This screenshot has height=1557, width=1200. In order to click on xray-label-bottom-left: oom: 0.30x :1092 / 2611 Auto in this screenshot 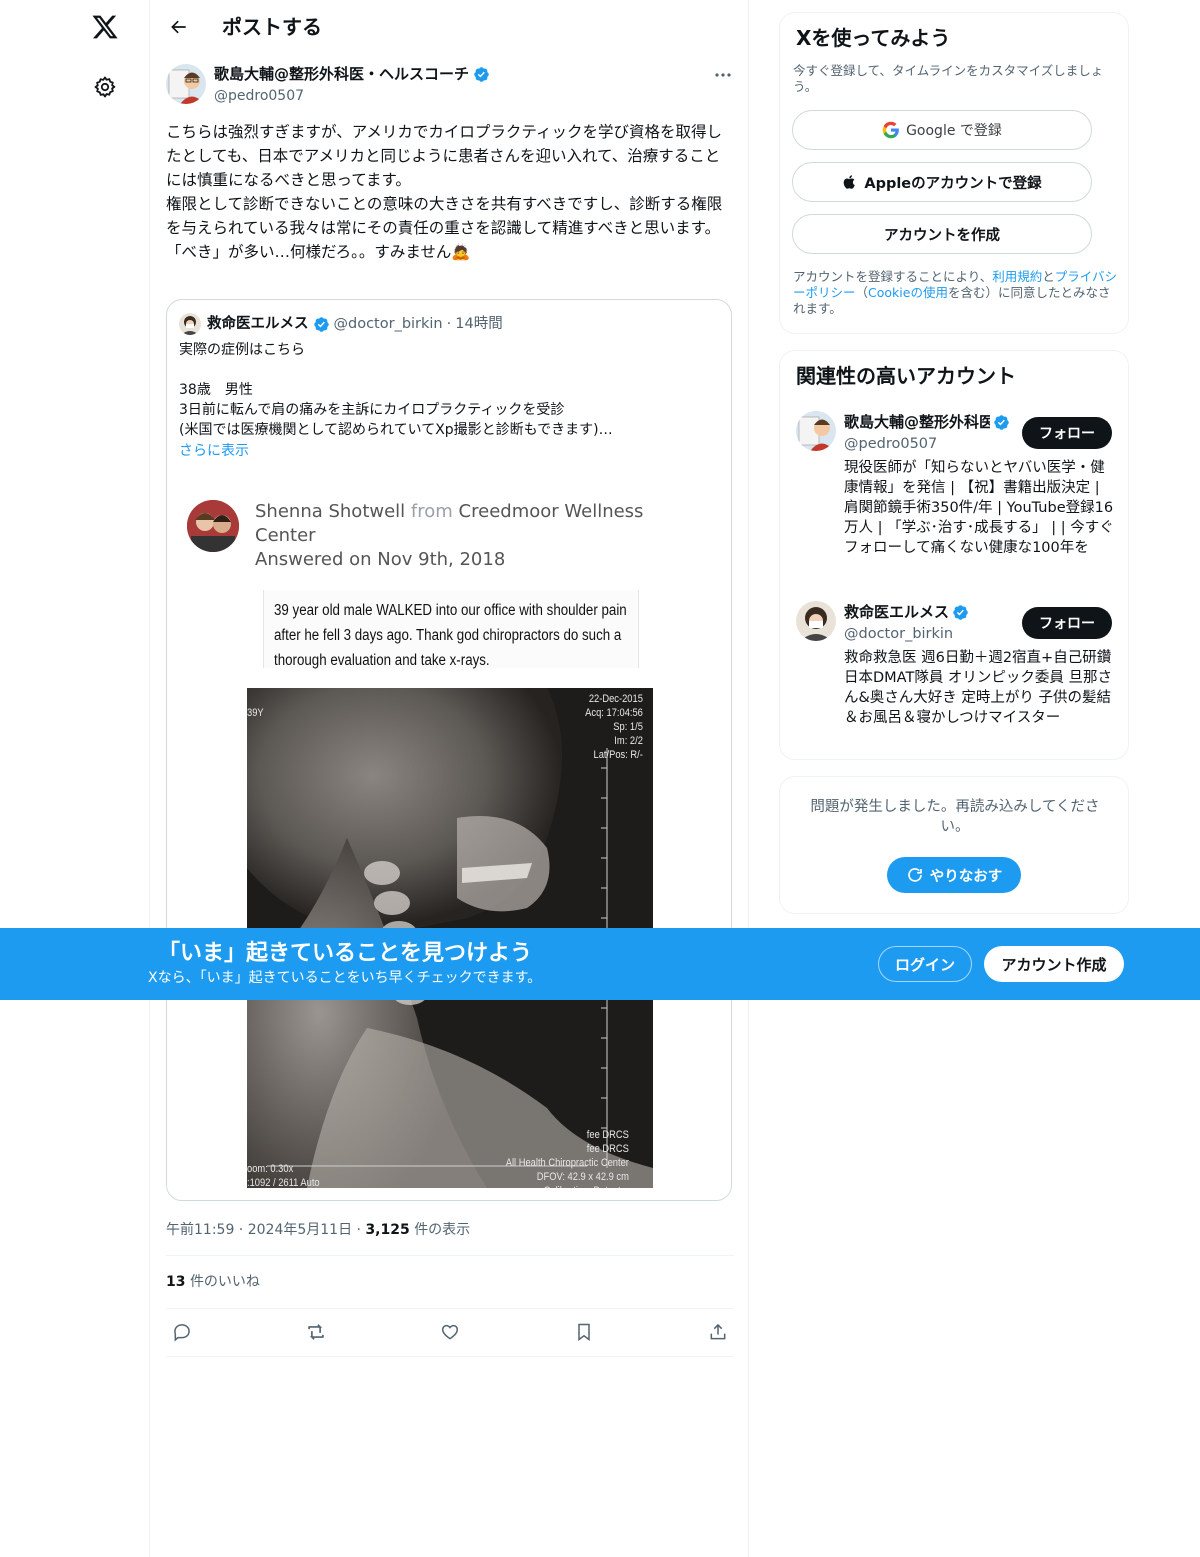, I will do `click(283, 1175)`.